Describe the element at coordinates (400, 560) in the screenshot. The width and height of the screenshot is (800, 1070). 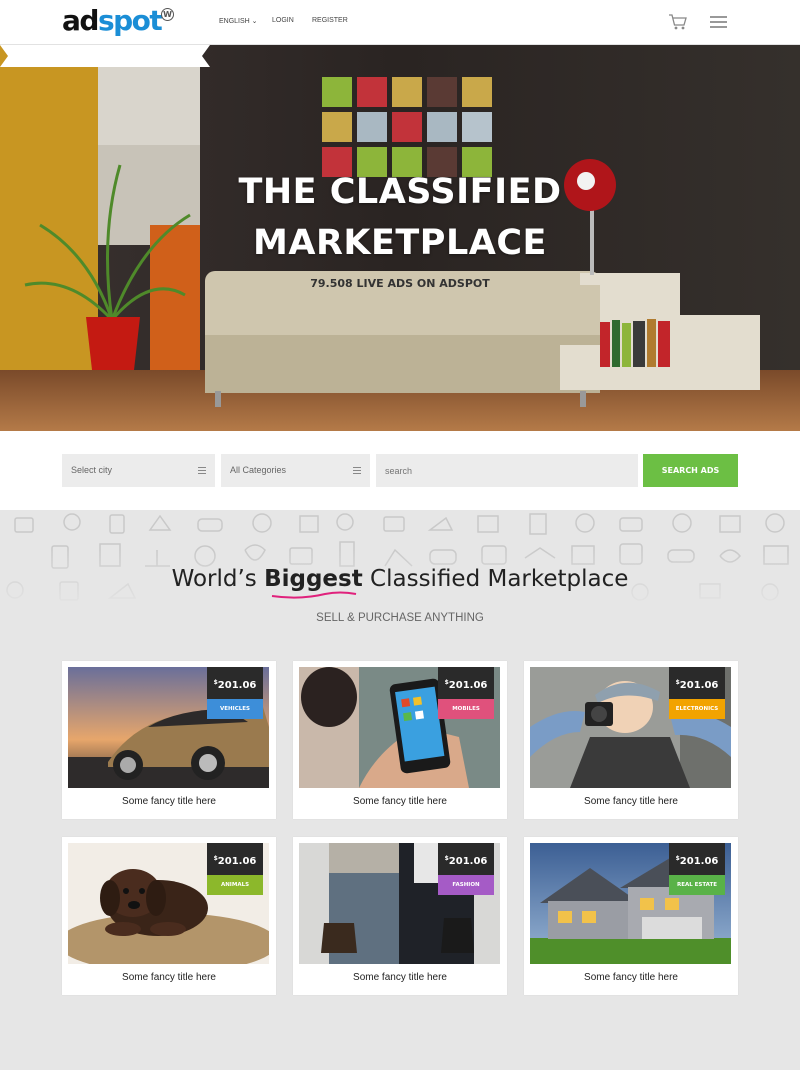
I see `background-icon-pattern` at that location.